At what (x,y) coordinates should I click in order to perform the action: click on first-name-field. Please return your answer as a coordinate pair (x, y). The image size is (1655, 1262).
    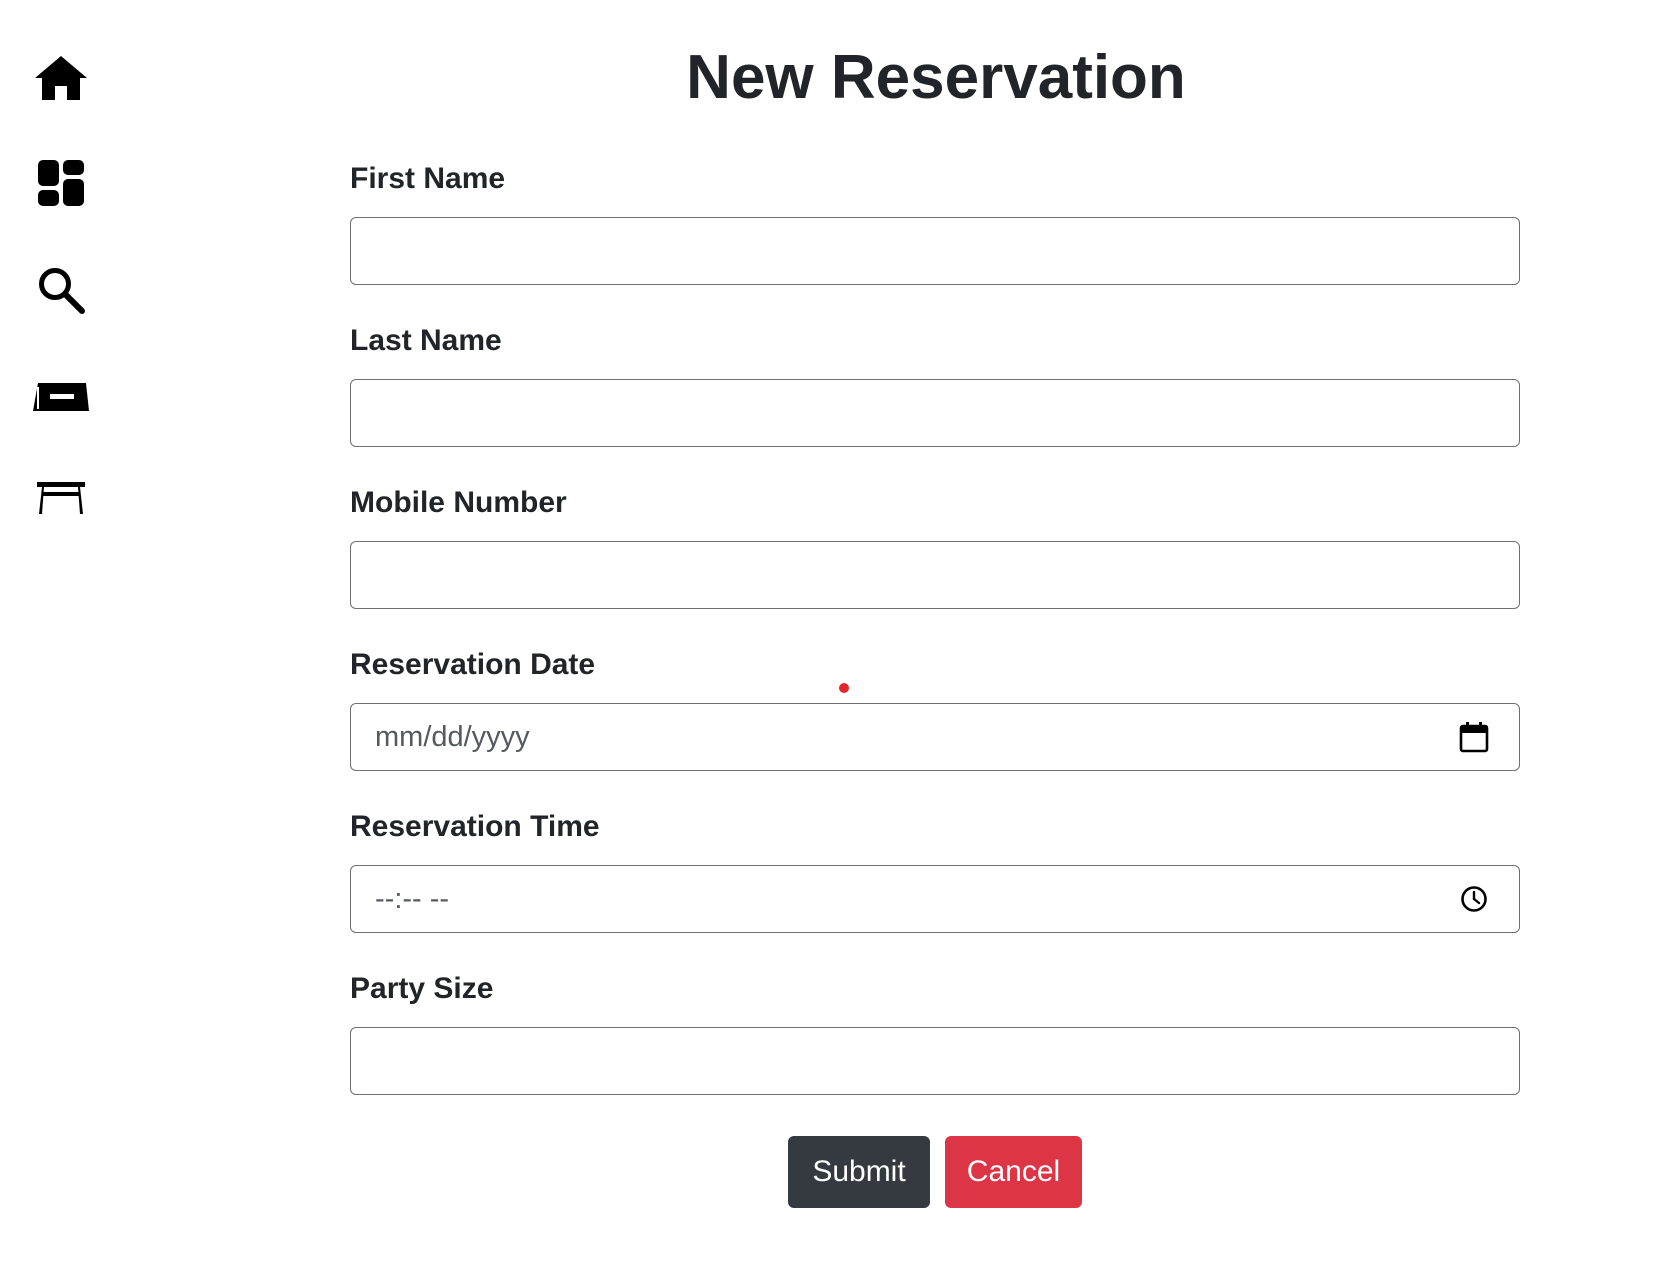
    Looking at the image, I should click on (935, 251).